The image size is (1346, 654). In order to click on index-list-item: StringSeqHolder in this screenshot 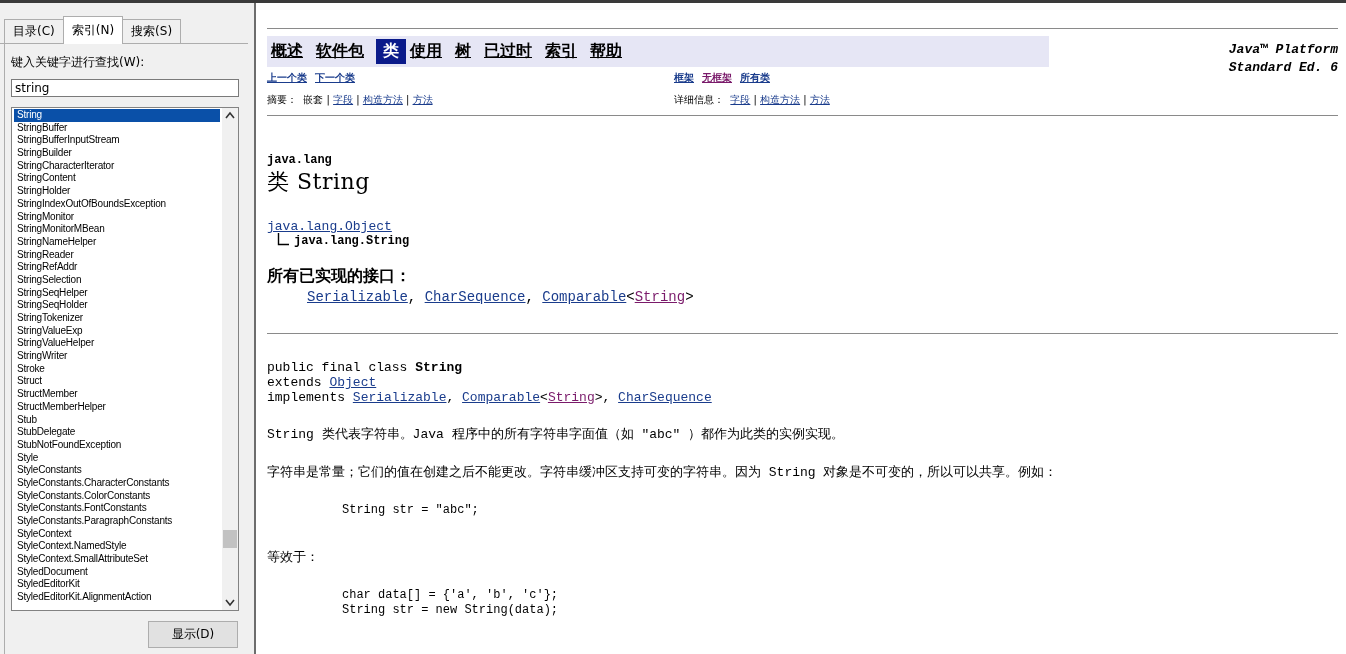, I will do `click(117, 305)`.